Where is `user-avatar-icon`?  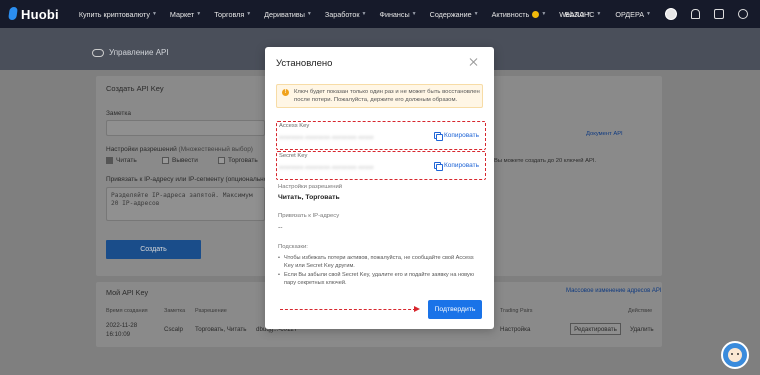 user-avatar-icon is located at coordinates (671, 14).